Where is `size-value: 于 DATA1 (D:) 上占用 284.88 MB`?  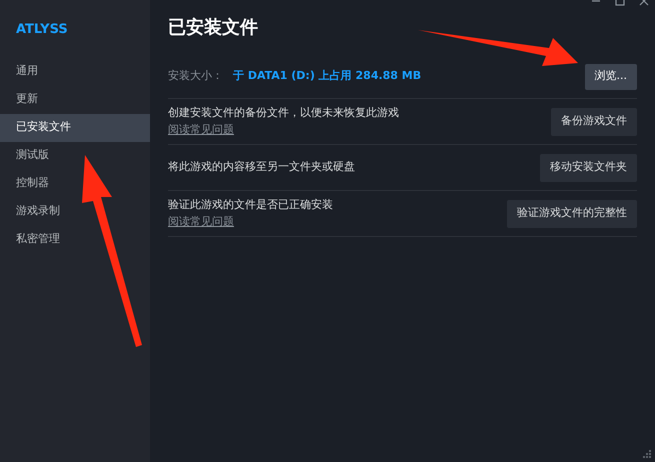
size-value: 于 DATA1 (D:) 上占用 284.88 MB is located at coordinates (327, 76).